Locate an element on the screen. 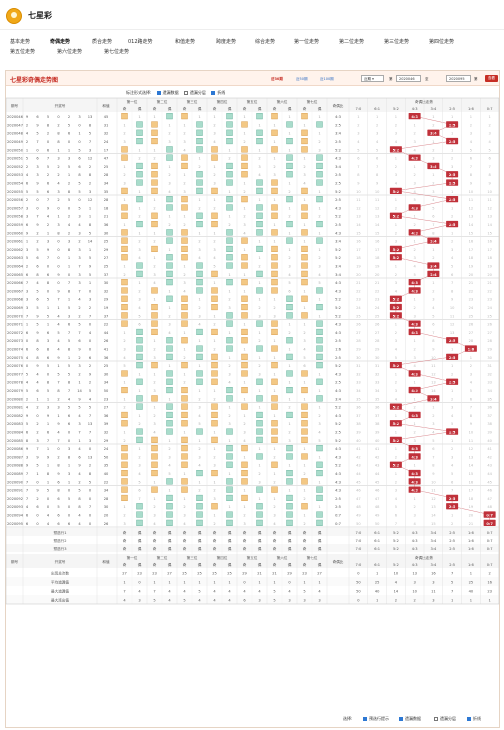 The width and height of the screenshot is (504, 730). position-header: 第三位 is located at coordinates (192, 101).